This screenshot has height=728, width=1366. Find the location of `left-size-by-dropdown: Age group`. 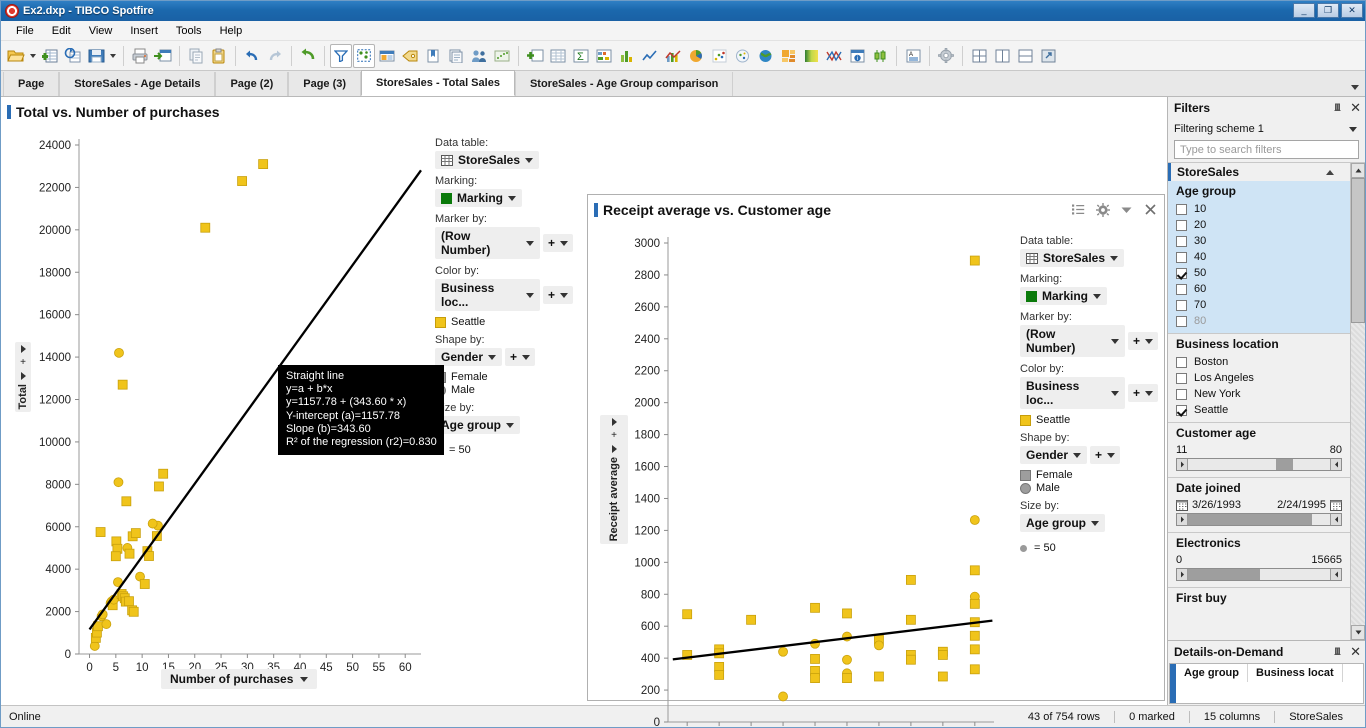

left-size-by-dropdown: Age group is located at coordinates (477, 425).